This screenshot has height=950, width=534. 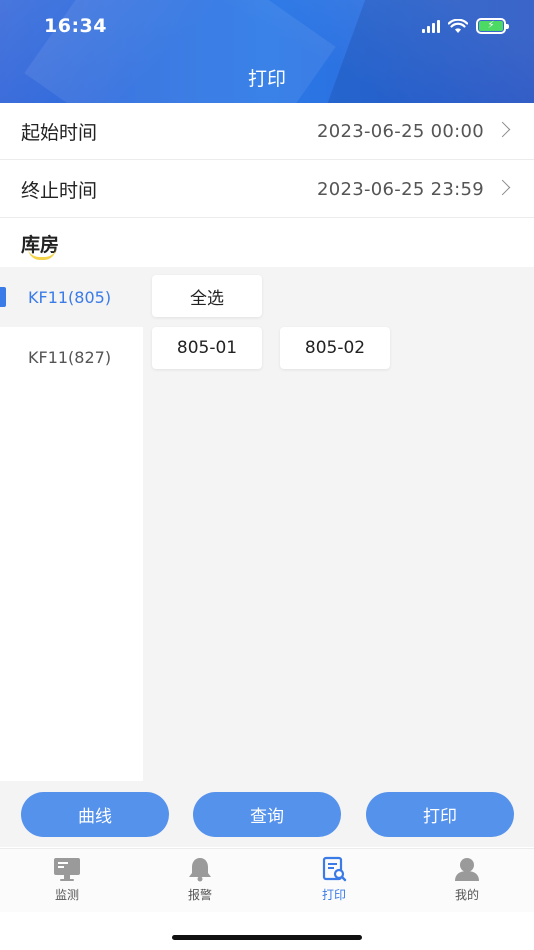 I want to click on warehouse-item-label: KF11(805), so click(x=70, y=297).